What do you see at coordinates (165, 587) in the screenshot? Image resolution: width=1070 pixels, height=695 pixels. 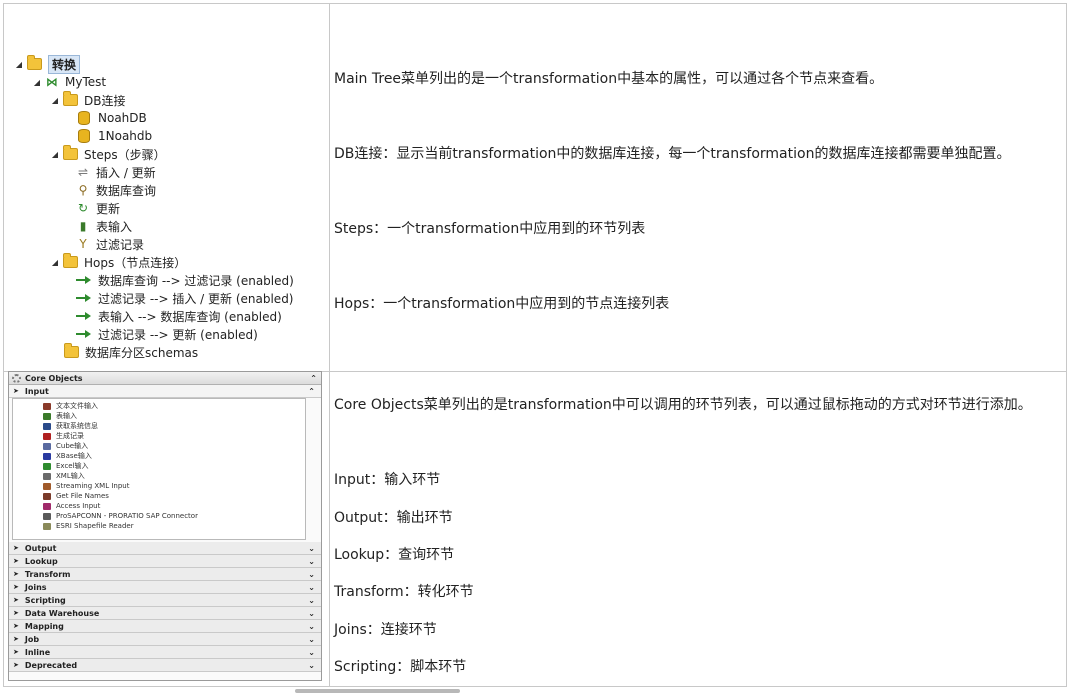 I see `category-joins: ➤ Joins ⌄` at bounding box center [165, 587].